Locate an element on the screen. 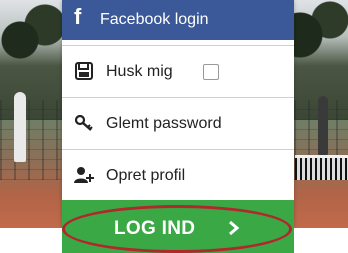  remember-me-row: Husk mig is located at coordinates (178, 71).